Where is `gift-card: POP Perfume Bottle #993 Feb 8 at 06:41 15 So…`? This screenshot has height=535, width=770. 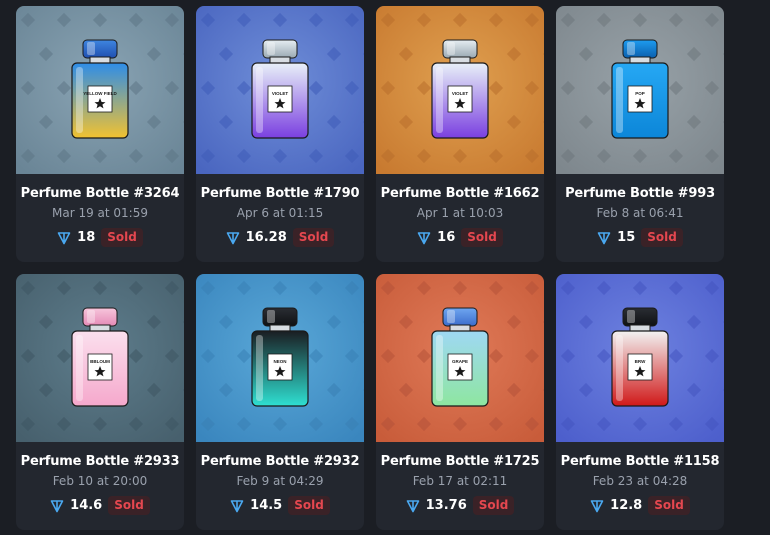 gift-card: POP Perfume Bottle #993 Feb 8 at 06:41 15 So… is located at coordinates (640, 134).